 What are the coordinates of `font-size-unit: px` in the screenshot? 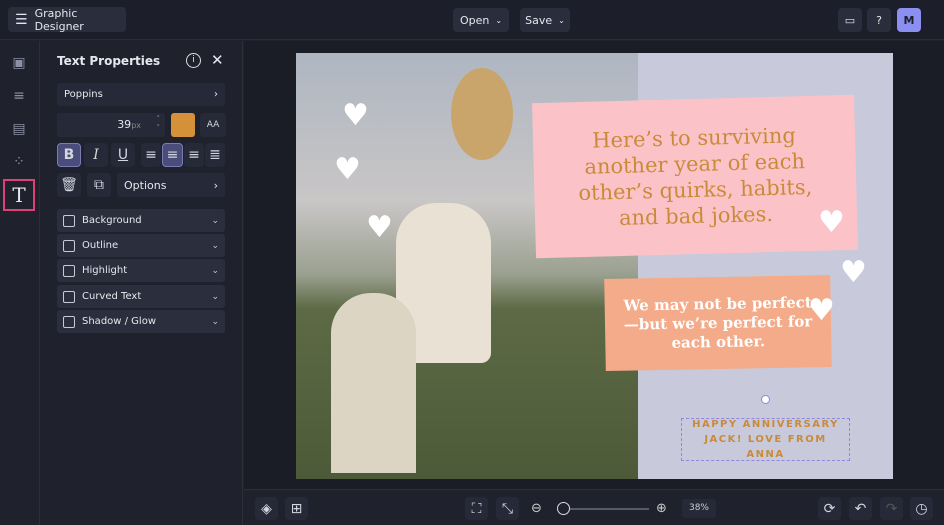 It's located at (136, 125).